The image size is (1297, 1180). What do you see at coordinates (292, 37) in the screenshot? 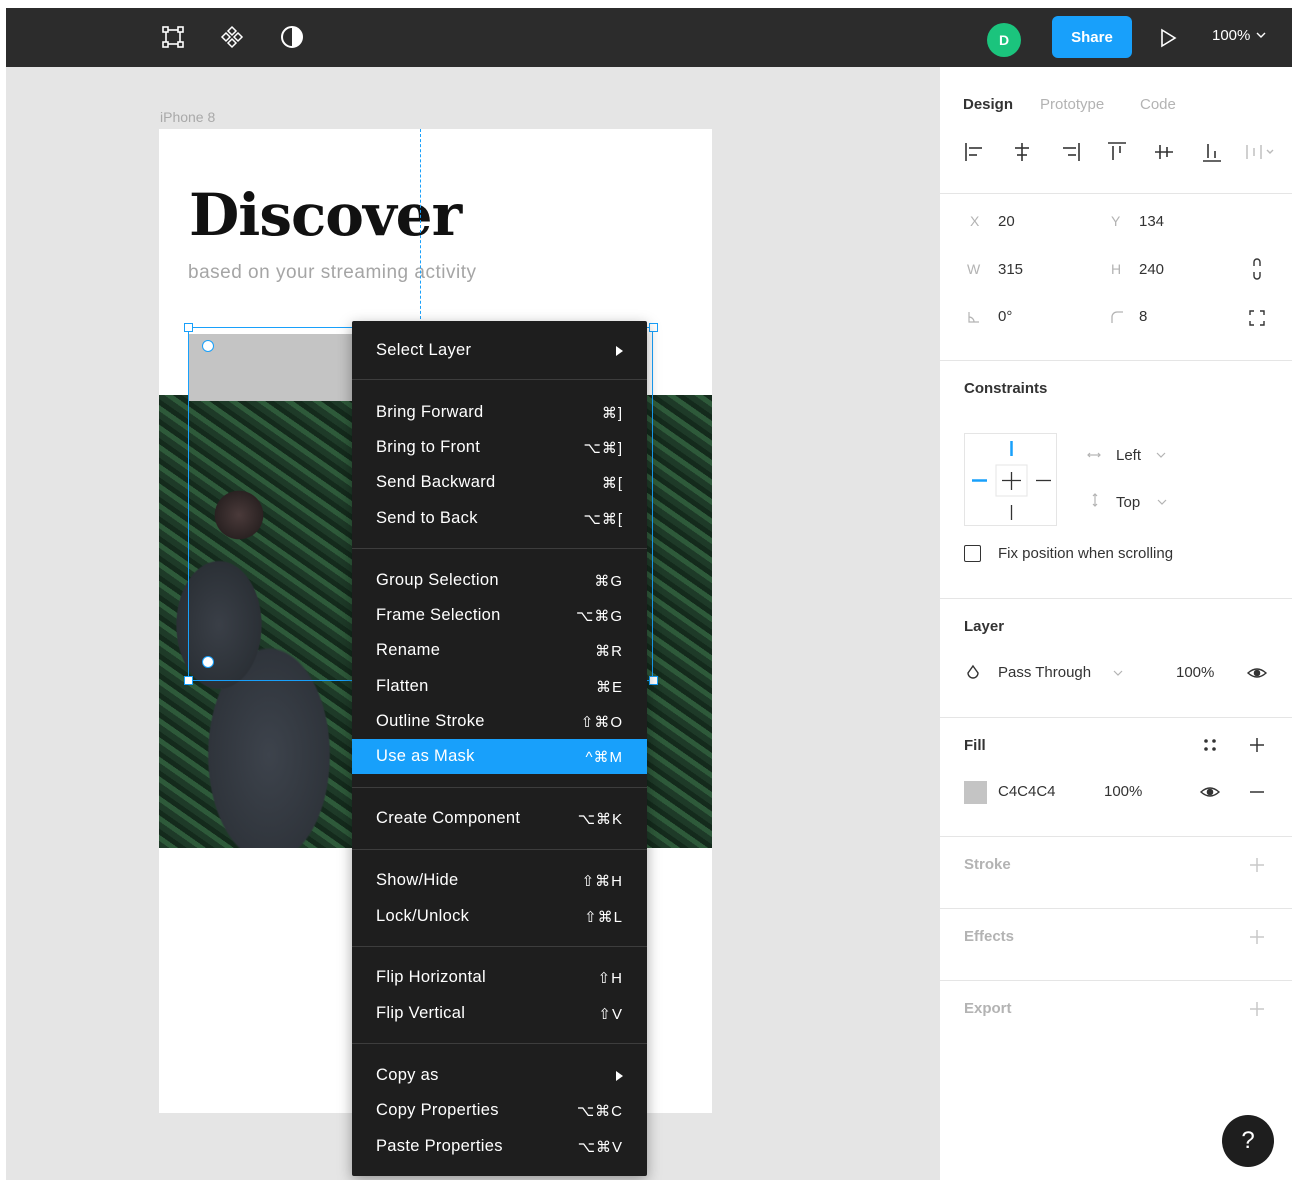
I see `mask-icon` at bounding box center [292, 37].